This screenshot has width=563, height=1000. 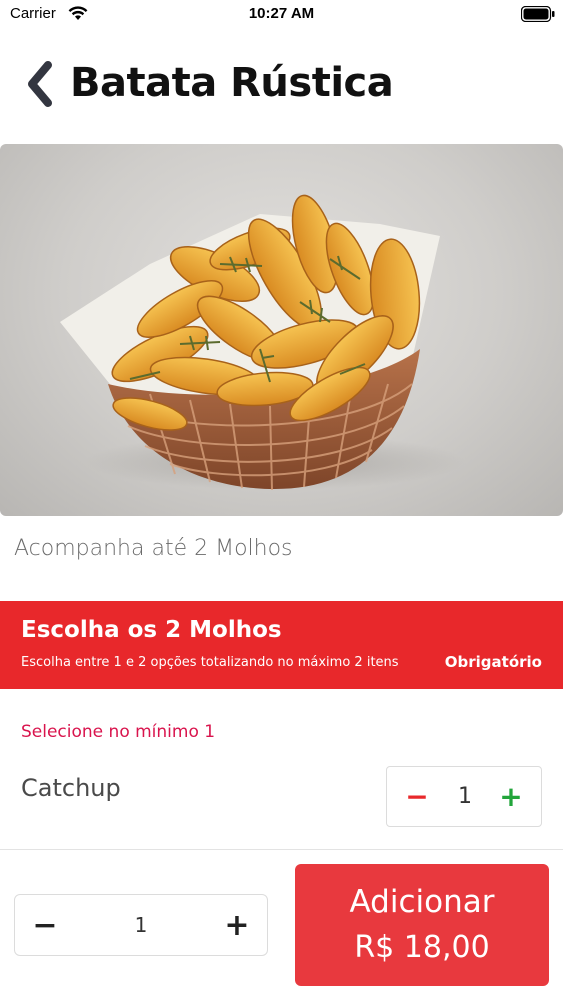 I want to click on item-increment-button: +, so click(x=237, y=925).